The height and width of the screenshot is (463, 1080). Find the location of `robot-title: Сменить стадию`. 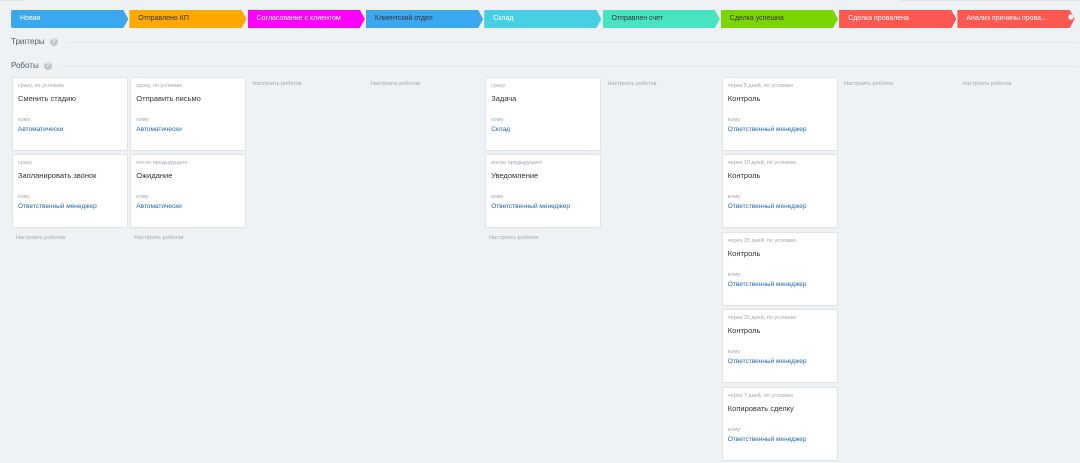

robot-title: Сменить стадию is located at coordinates (47, 98).